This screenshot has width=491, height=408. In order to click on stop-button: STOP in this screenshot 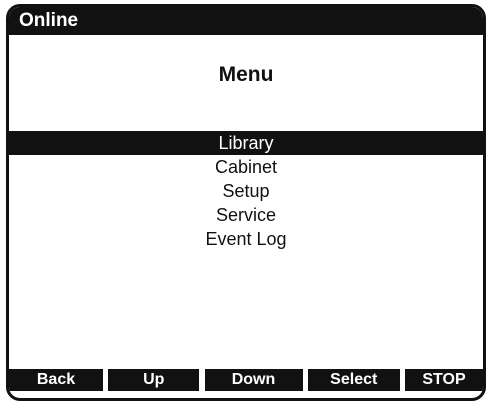, I will do `click(444, 380)`.